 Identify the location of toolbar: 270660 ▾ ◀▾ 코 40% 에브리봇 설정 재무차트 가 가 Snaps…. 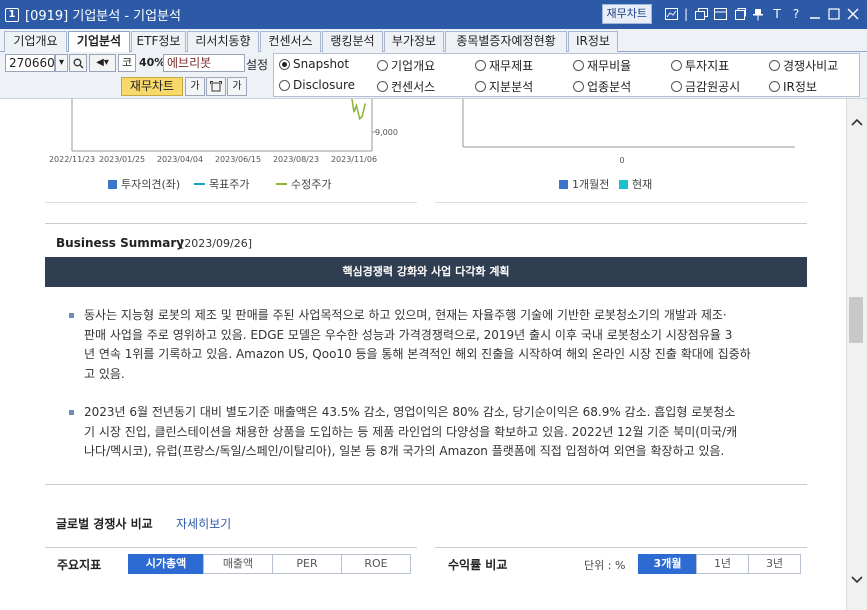
(433, 75).